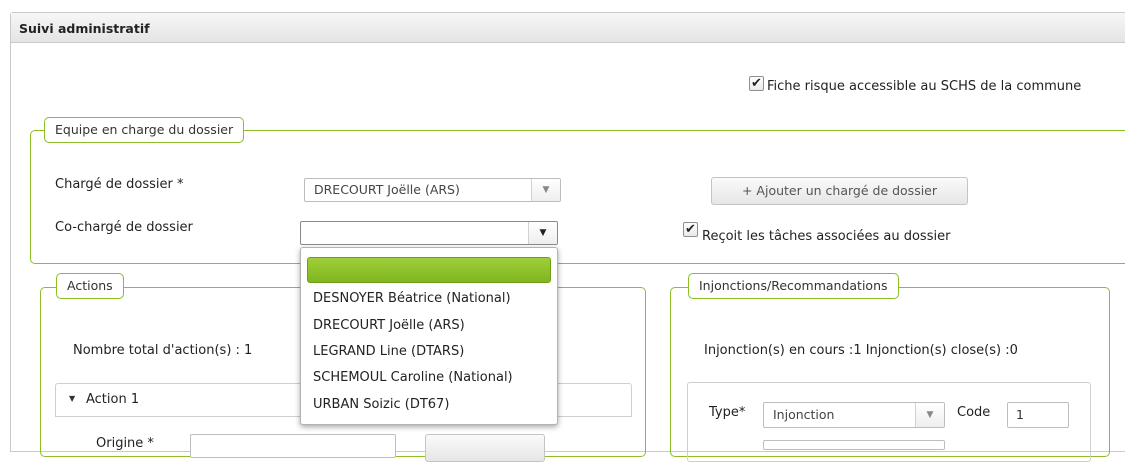 This screenshot has width=1125, height=462. What do you see at coordinates (568, 28) in the screenshot?
I see `panel-header` at bounding box center [568, 28].